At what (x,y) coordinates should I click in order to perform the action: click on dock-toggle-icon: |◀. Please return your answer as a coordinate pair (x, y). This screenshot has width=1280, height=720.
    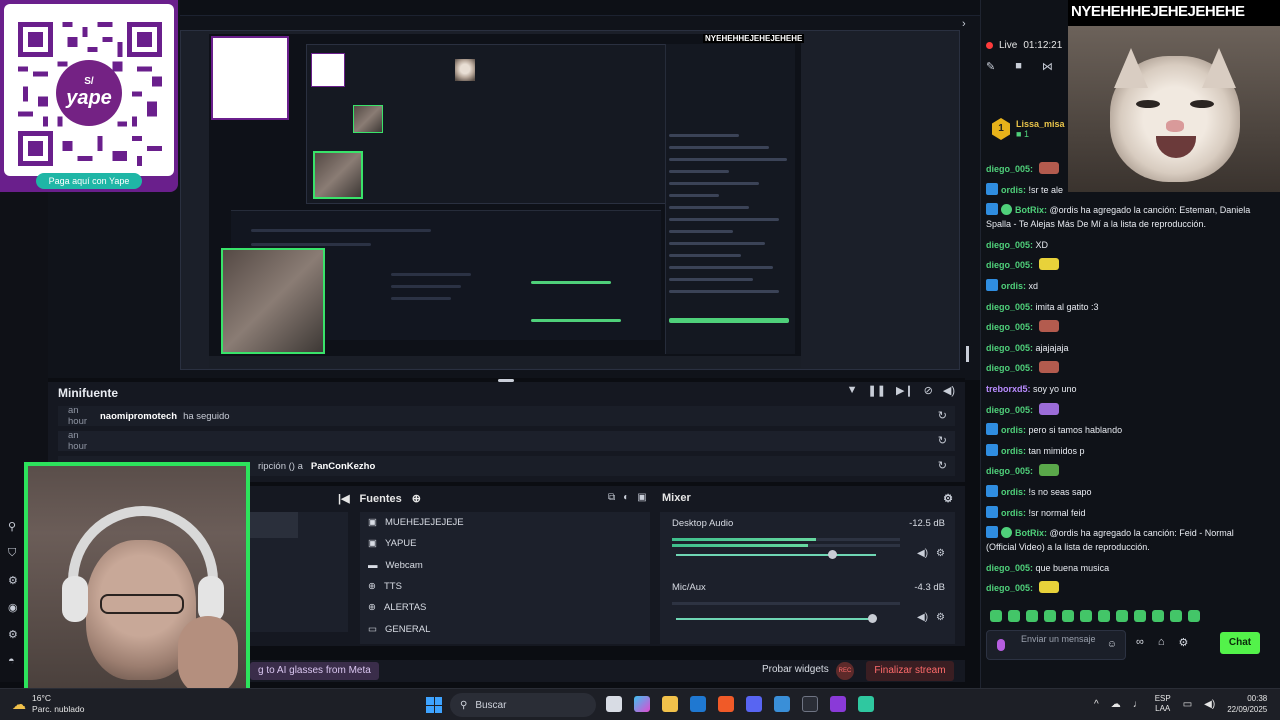
    Looking at the image, I should click on (344, 498).